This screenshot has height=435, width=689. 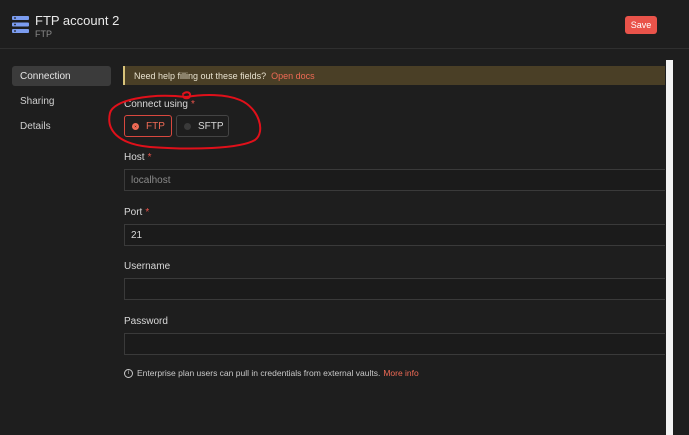 I want to click on more-info-link: More info, so click(x=400, y=373).